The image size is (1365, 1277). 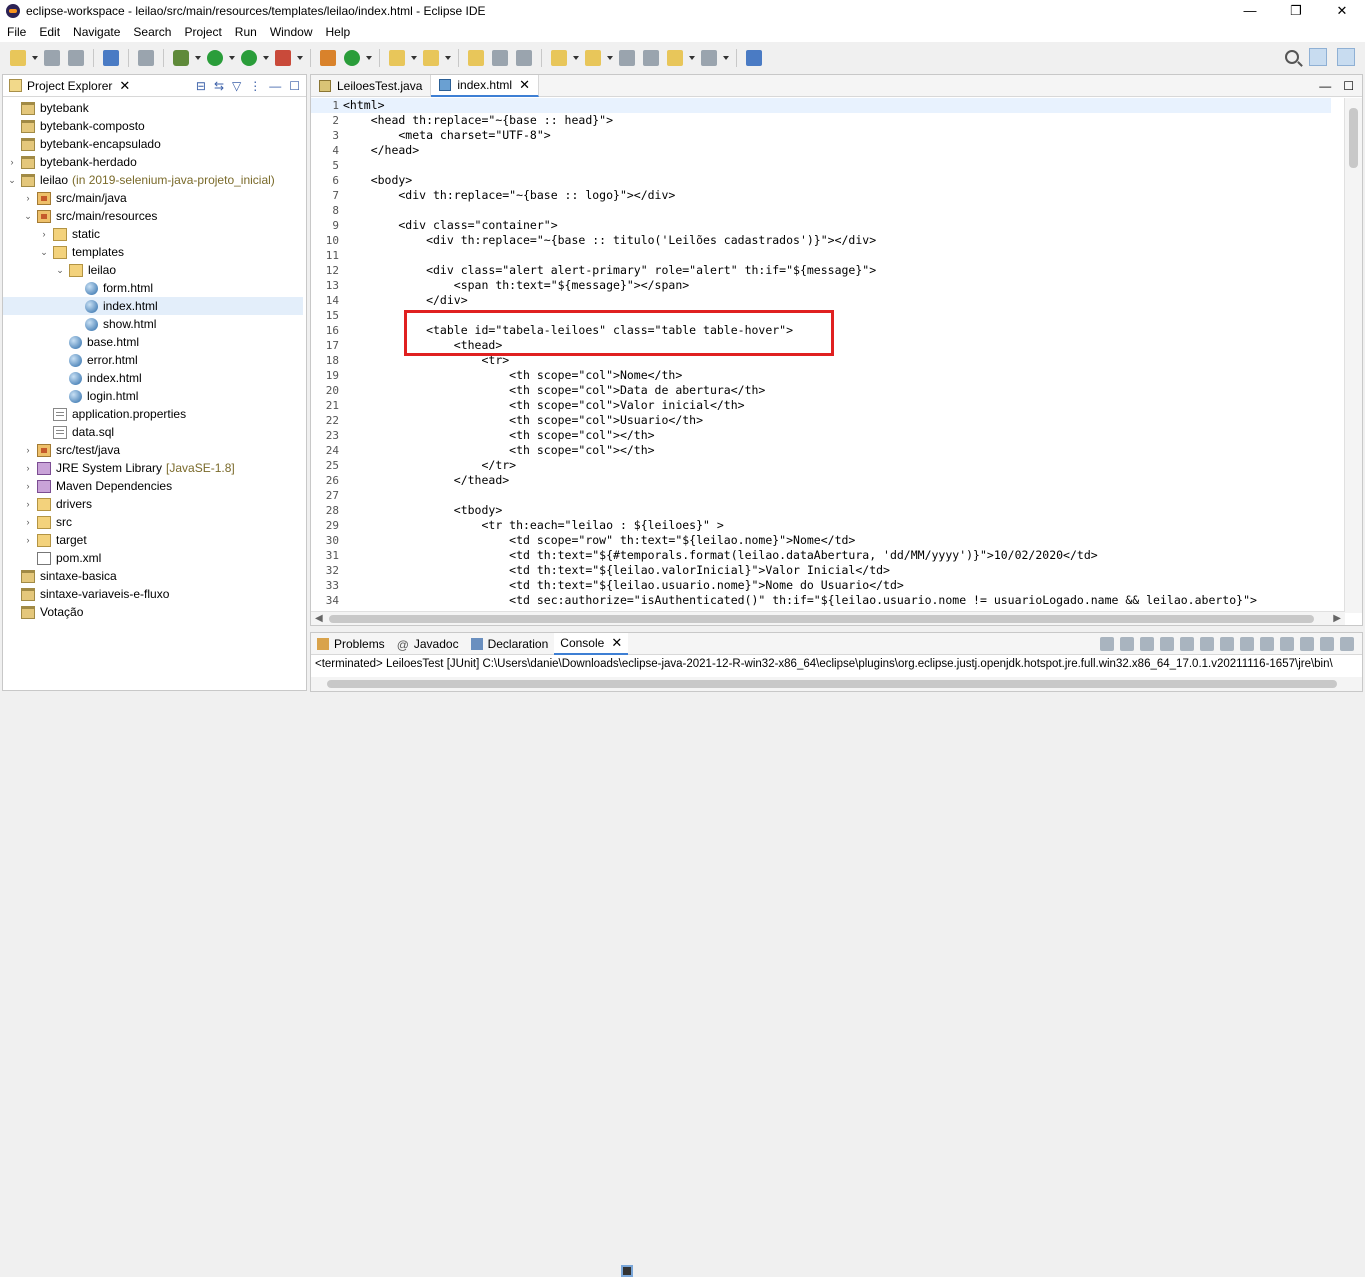 I want to click on tree-item: › static, so click(x=52, y=234).